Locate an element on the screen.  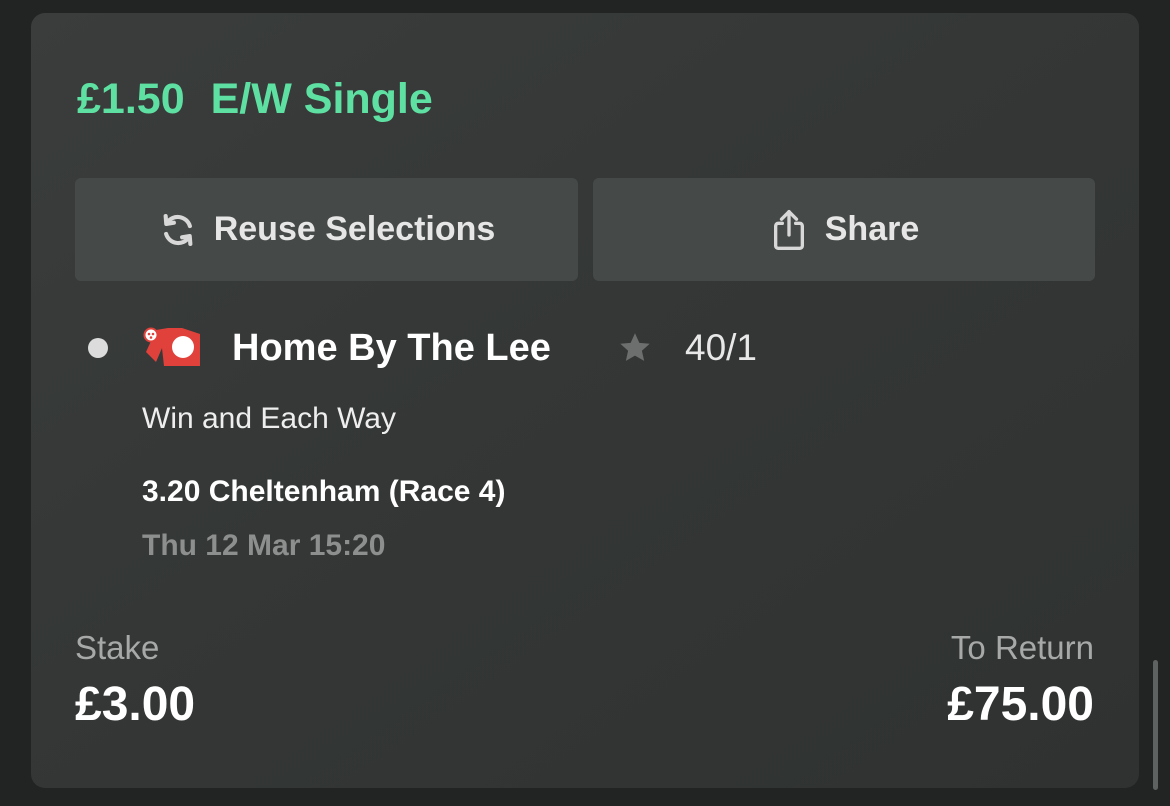
selection-odds: 40/1 is located at coordinates (721, 347).